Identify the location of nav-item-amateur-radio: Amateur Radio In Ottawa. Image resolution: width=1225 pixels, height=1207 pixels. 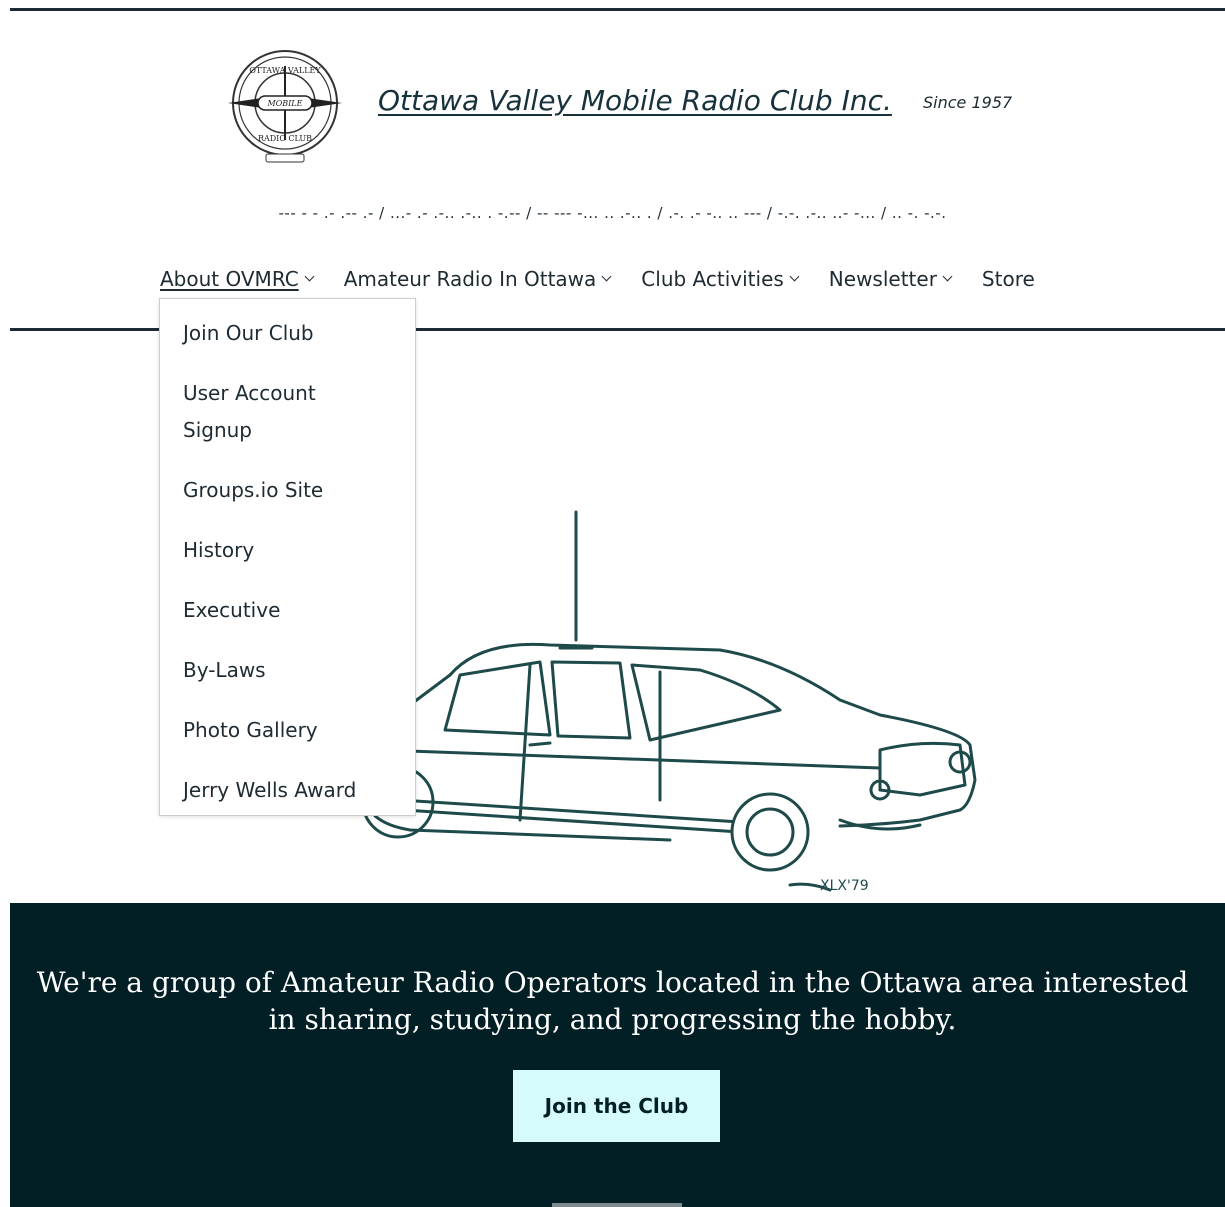
(477, 279).